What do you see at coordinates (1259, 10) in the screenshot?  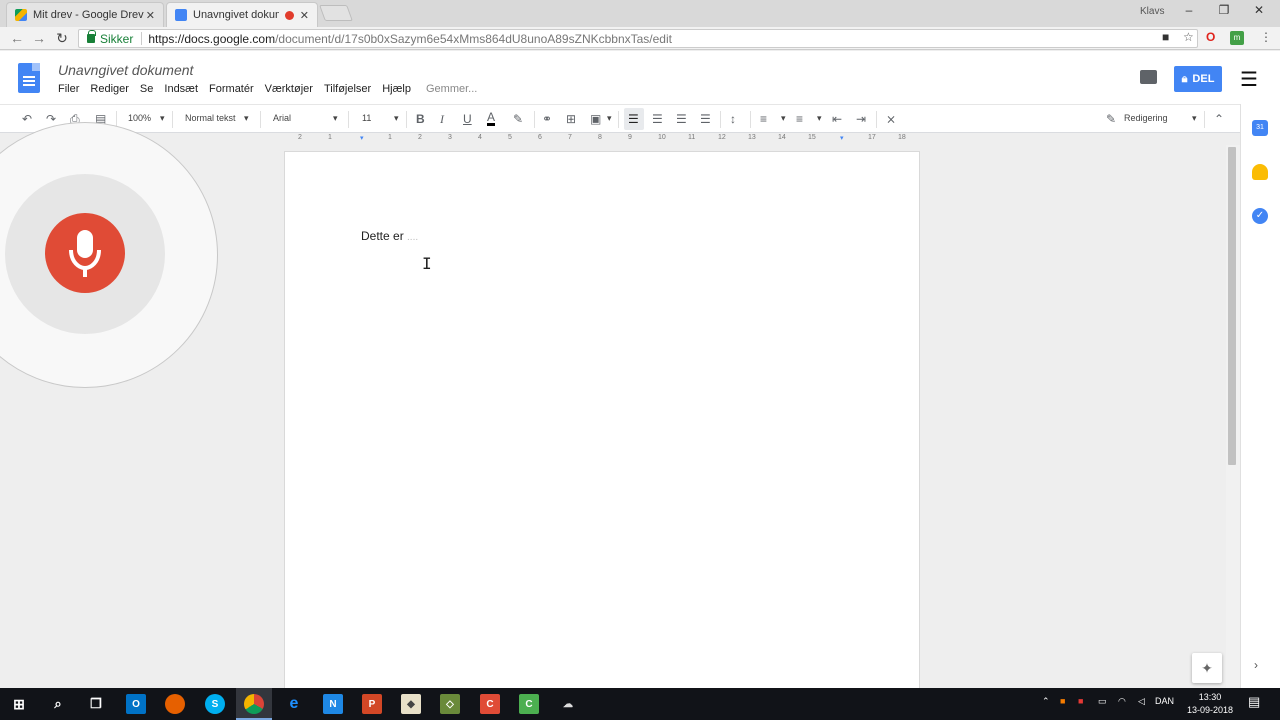 I see `close-window-icon: ✕` at bounding box center [1259, 10].